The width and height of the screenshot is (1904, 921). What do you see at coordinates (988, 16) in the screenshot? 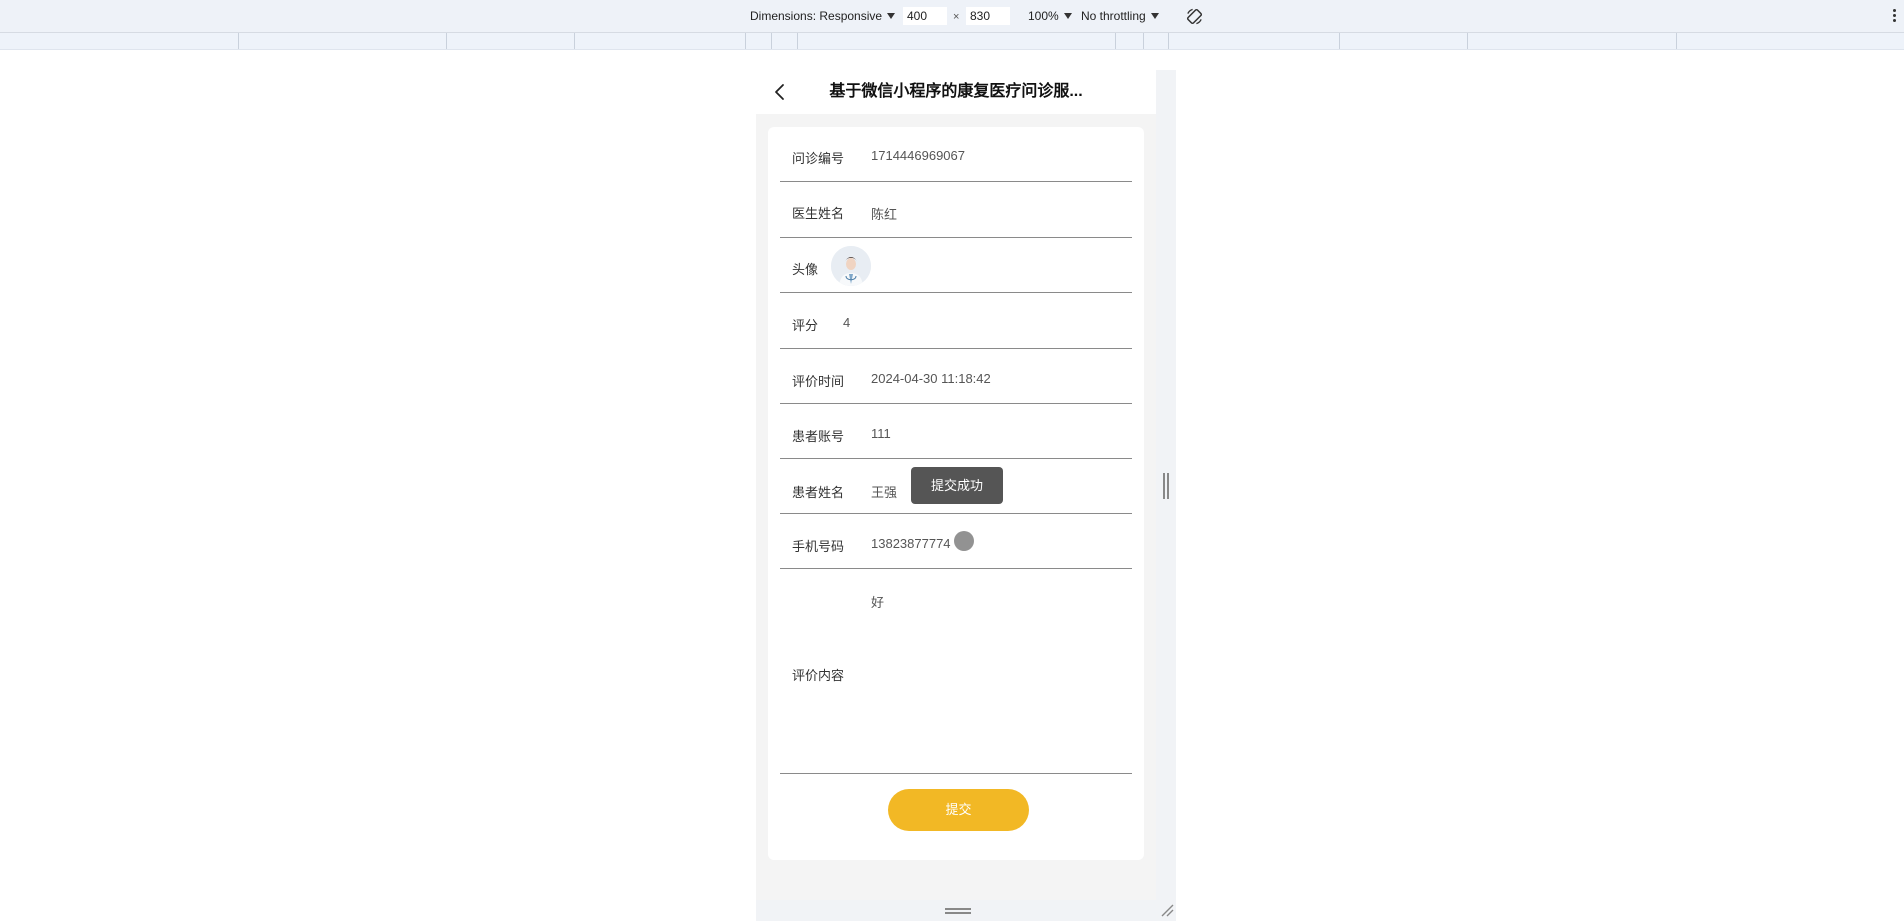
I see `height-input: 830` at bounding box center [988, 16].